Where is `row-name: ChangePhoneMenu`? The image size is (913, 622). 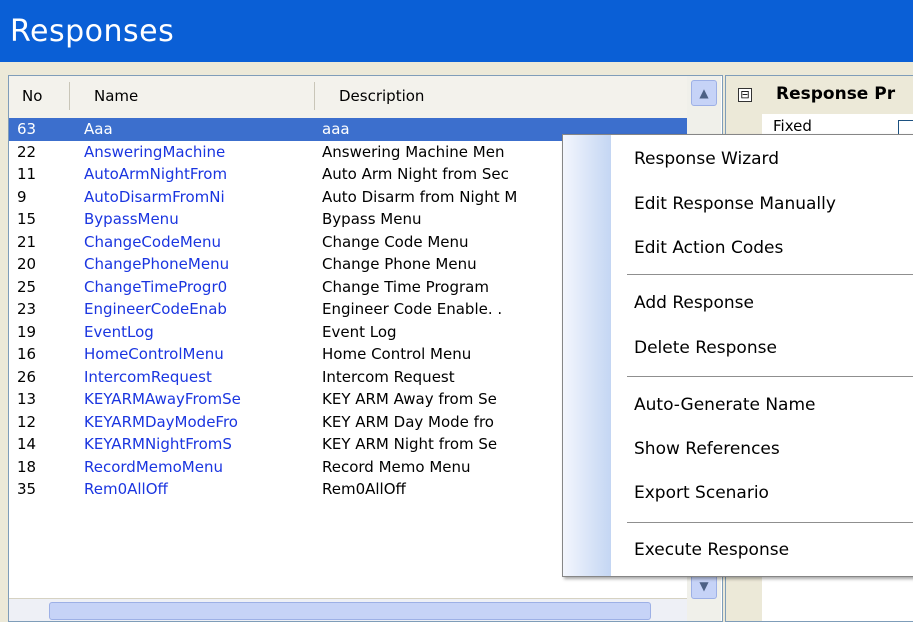 row-name: ChangePhoneMenu is located at coordinates (156, 264).